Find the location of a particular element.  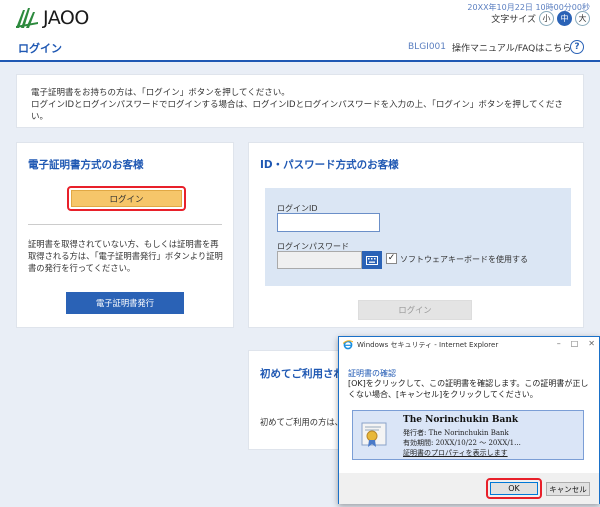

page-title: ログイン is located at coordinates (40, 48).